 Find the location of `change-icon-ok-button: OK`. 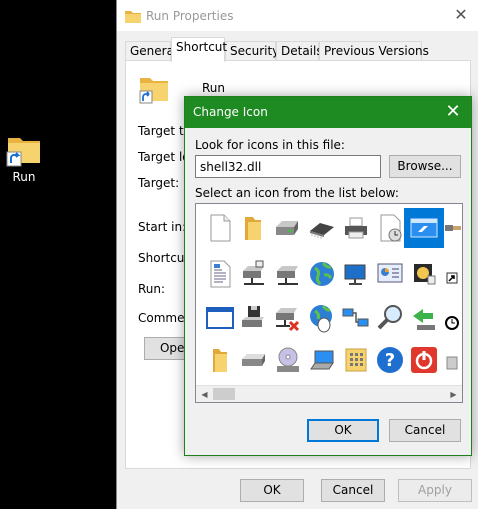

change-icon-ok-button: OK is located at coordinates (343, 430).